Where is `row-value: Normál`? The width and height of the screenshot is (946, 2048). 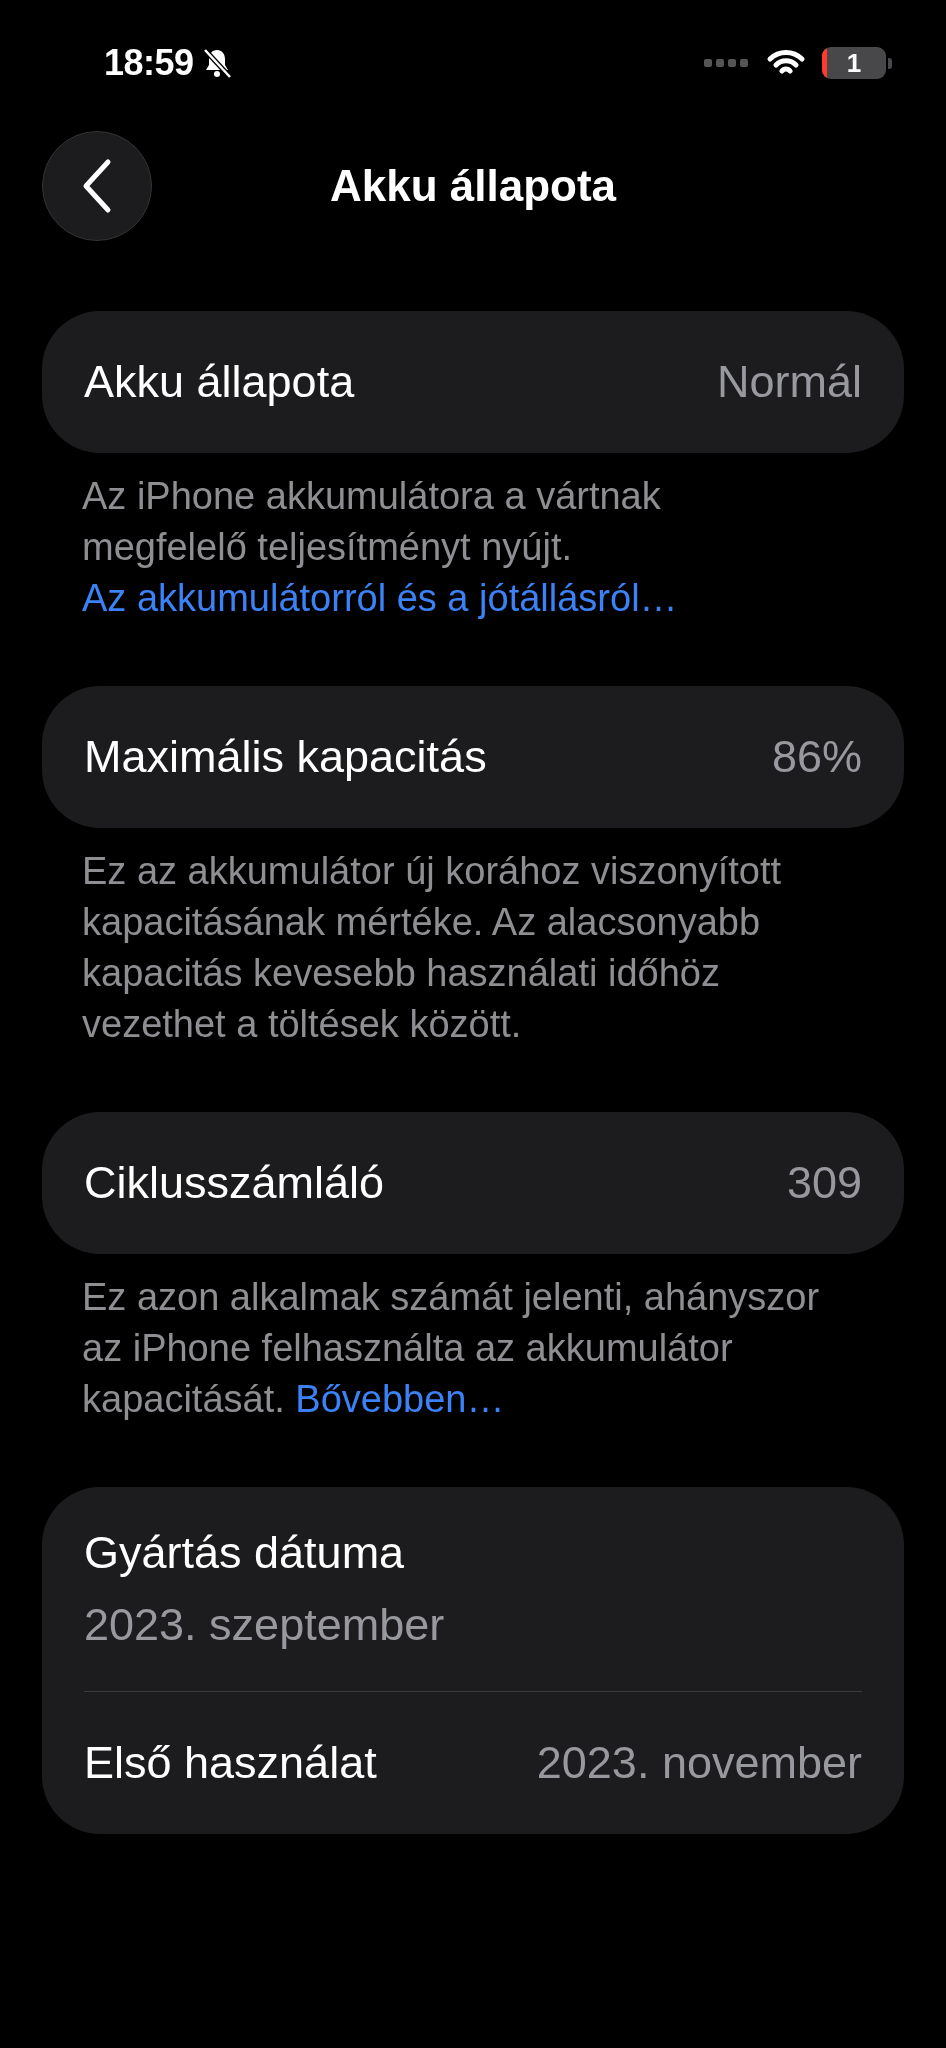 row-value: Normál is located at coordinates (789, 382).